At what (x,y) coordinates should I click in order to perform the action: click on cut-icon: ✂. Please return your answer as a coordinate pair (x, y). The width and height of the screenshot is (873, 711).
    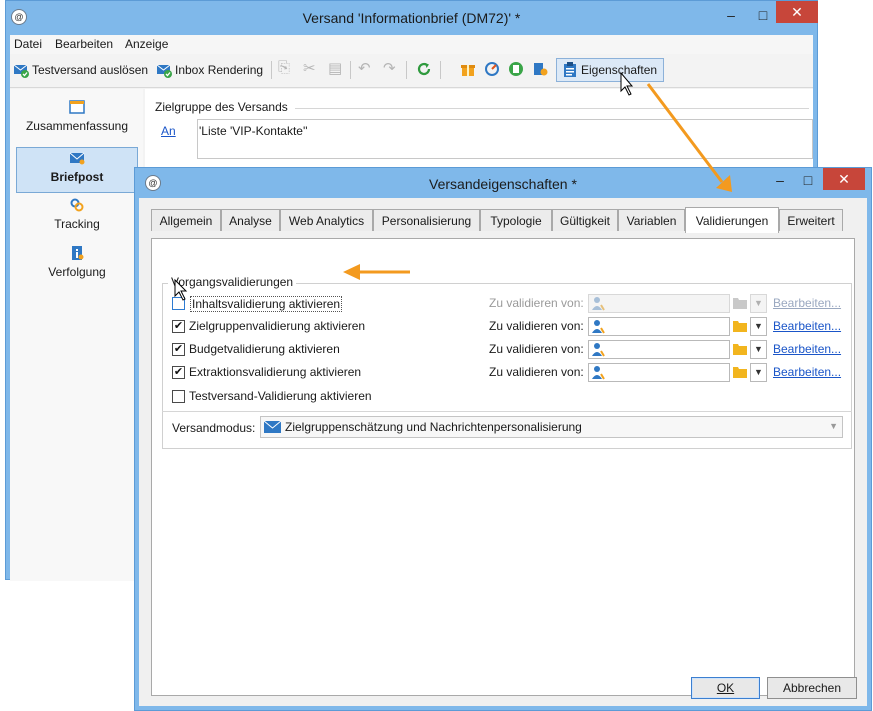
    Looking at the image, I should click on (309, 68).